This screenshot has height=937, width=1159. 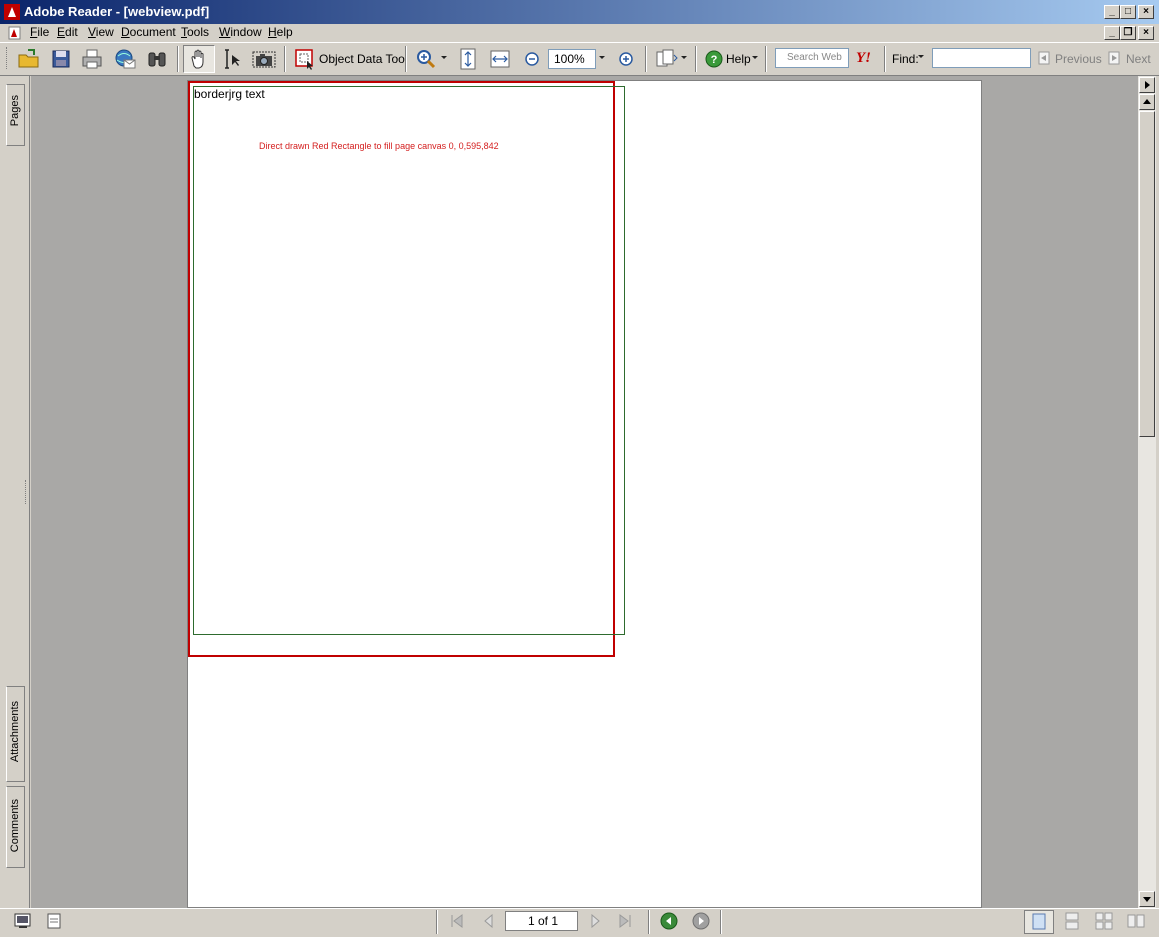 I want to click on menu-window: Window, so click(x=240, y=32).